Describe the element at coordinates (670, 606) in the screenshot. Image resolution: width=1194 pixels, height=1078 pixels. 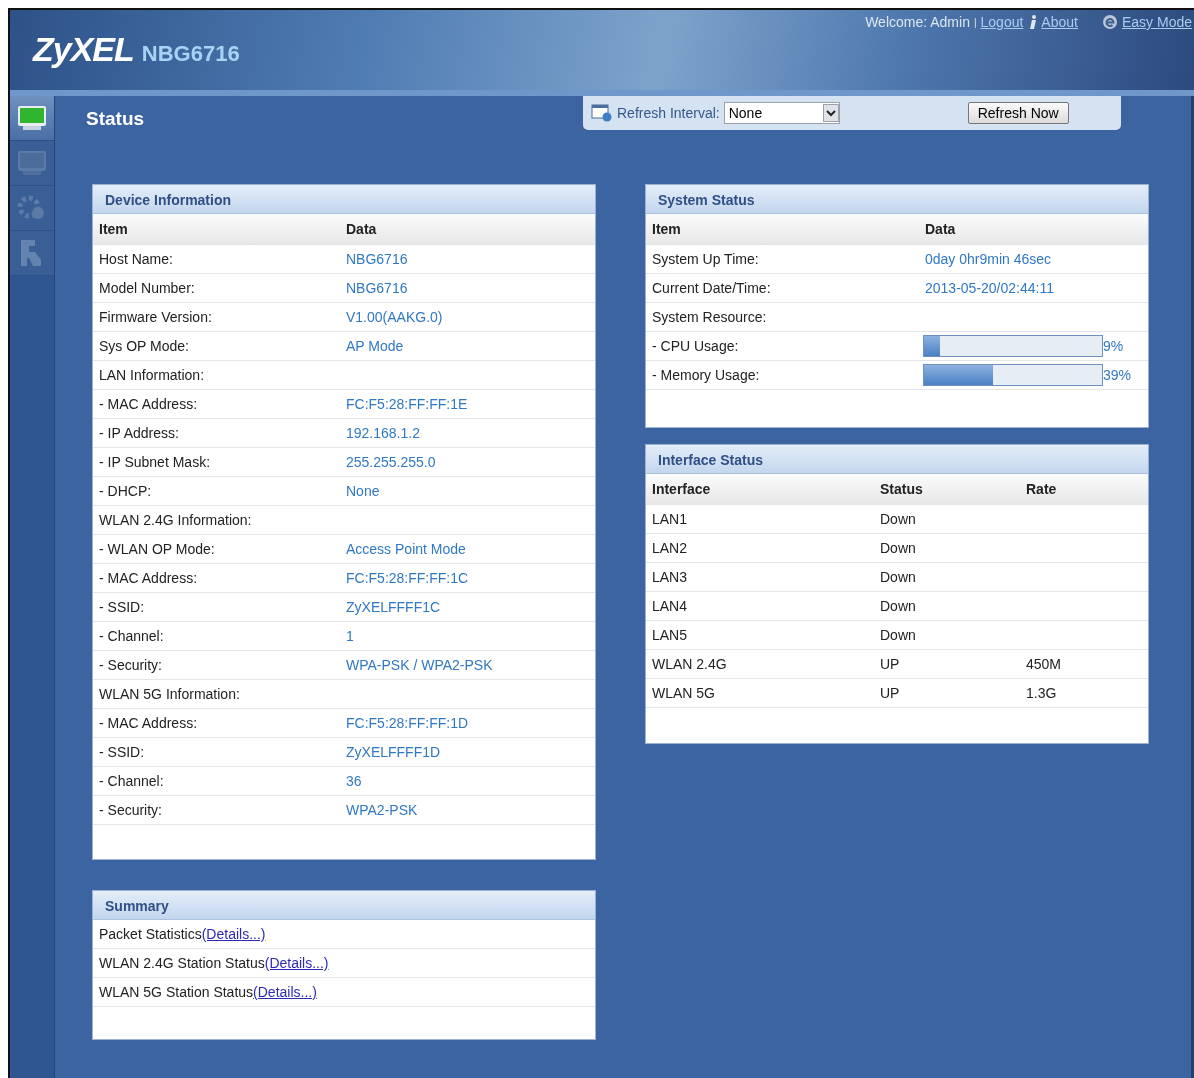
I see `table-cell-text: LAN4` at that location.